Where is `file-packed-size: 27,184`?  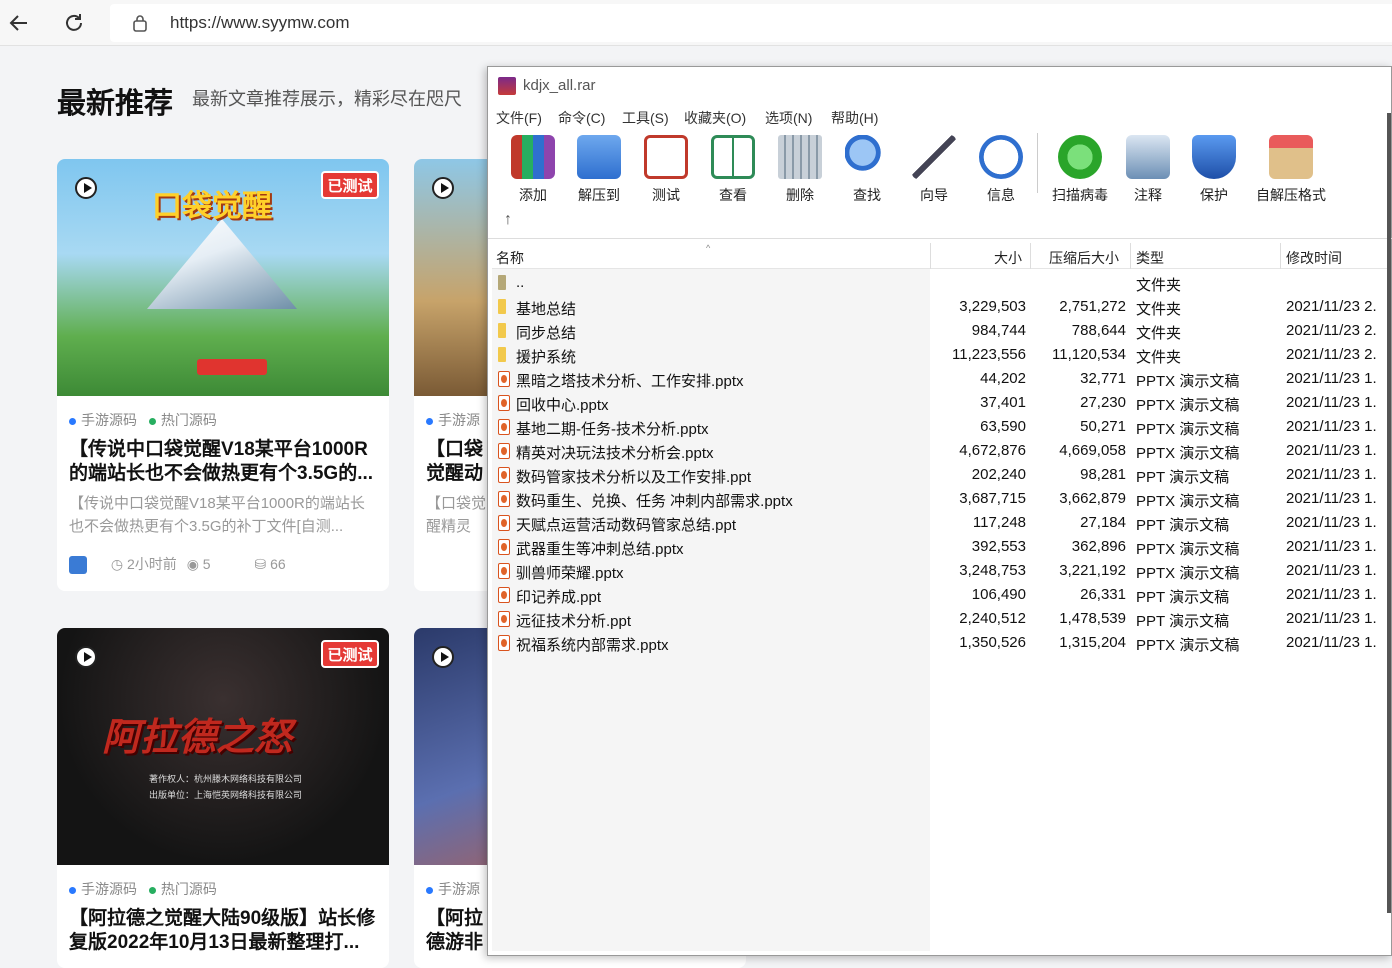 file-packed-size: 27,184 is located at coordinates (1103, 522).